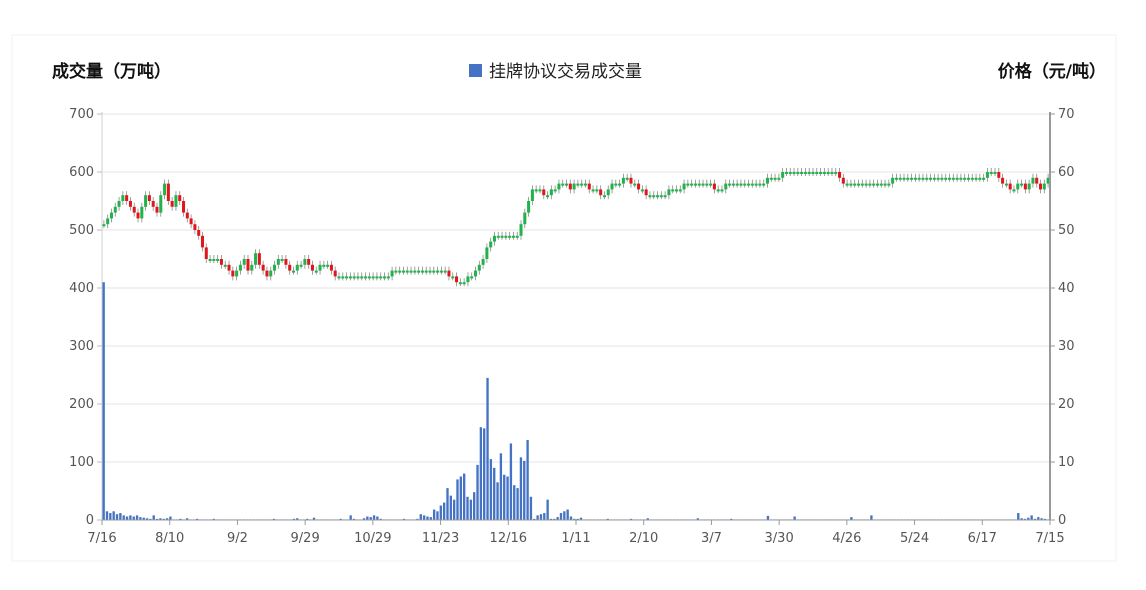  I want to click on x-tick-label: 7/15, so click(1049, 538).